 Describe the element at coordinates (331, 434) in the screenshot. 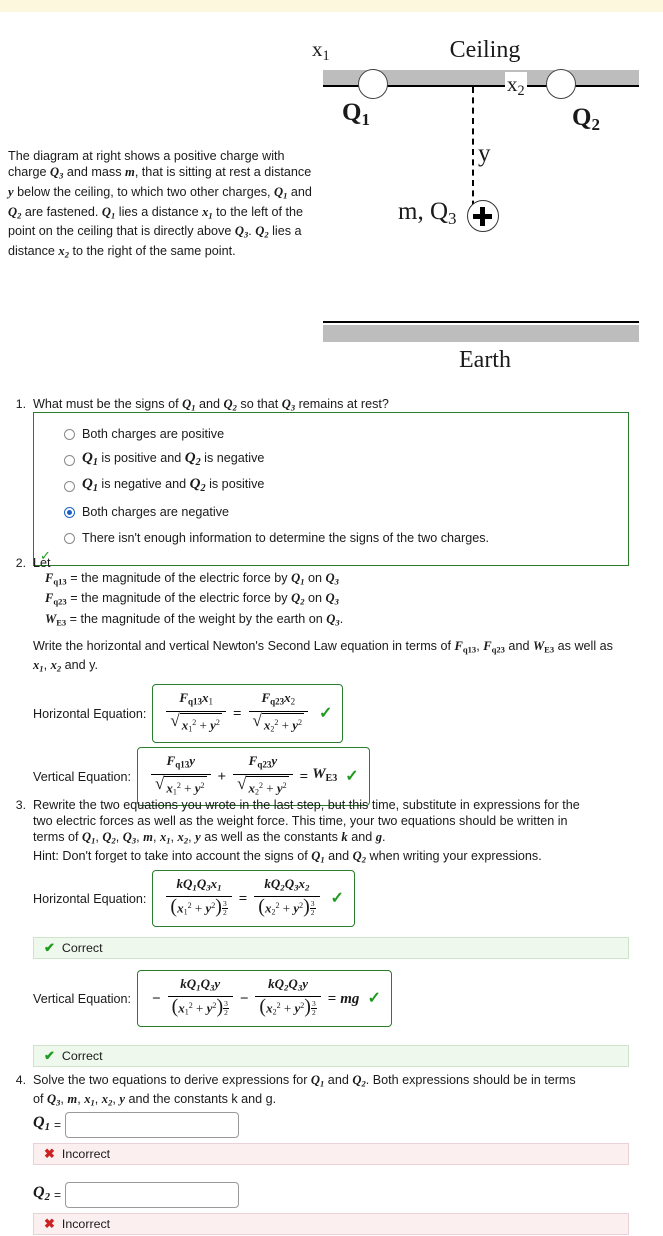

I see `option-both-positive: Both charges are positive` at that location.